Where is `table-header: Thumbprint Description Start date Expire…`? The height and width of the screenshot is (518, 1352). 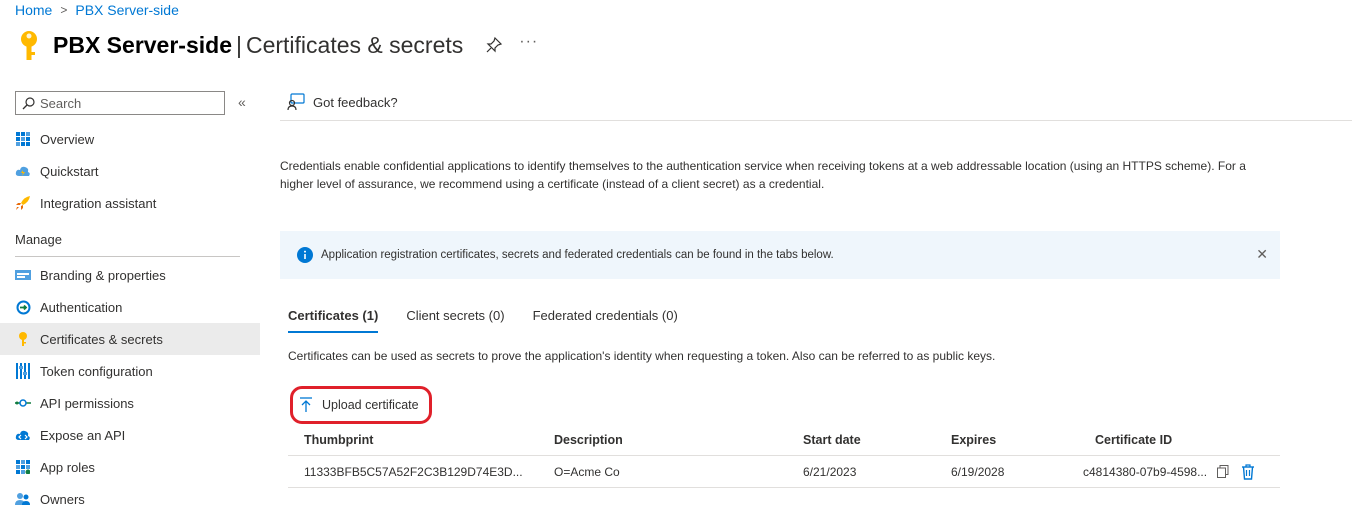
table-header: Thumbprint Description Start date Expire… is located at coordinates (784, 440).